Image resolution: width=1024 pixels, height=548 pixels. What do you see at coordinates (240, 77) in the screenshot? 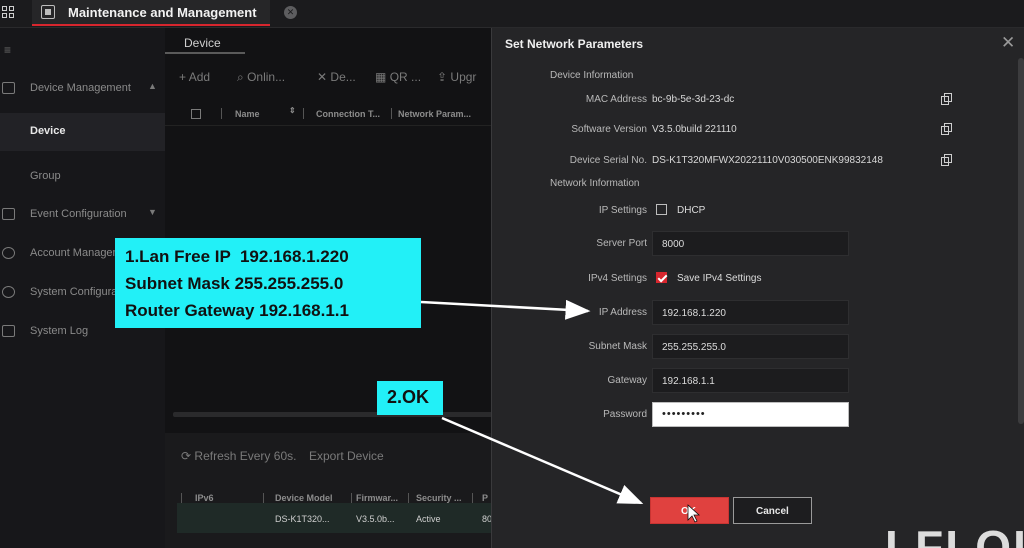
I see `search-icon: ⌕` at bounding box center [240, 77].